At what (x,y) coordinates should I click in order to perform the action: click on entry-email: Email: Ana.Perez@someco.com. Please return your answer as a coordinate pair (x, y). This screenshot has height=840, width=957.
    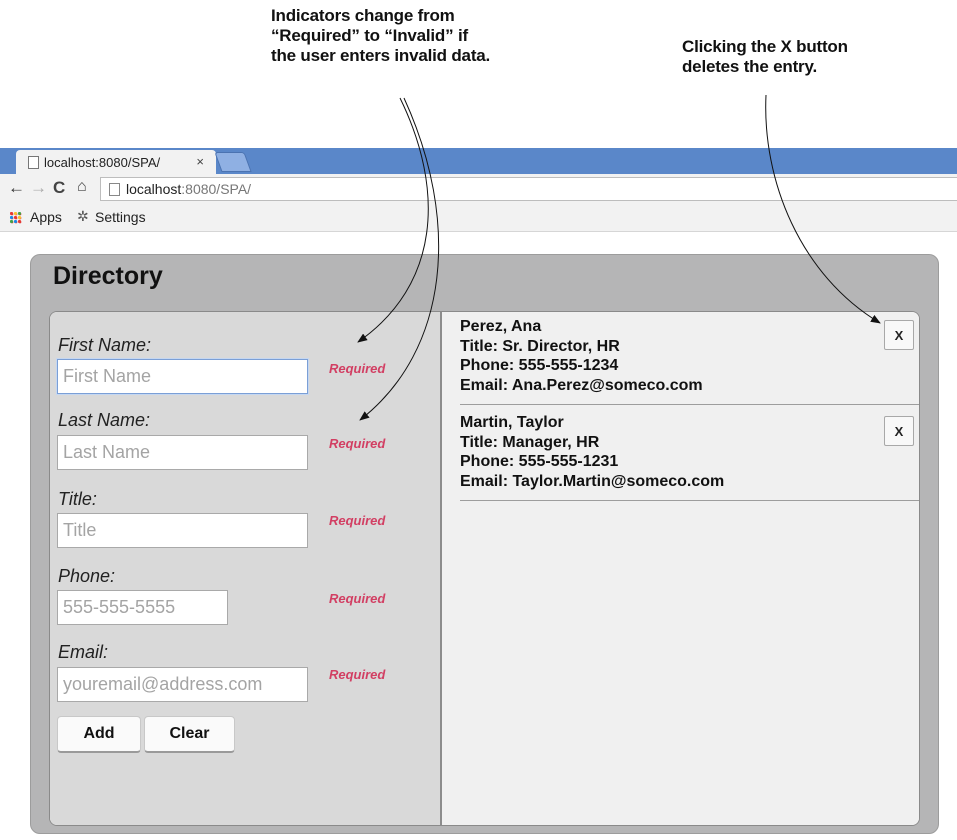
    Looking at the image, I should click on (581, 385).